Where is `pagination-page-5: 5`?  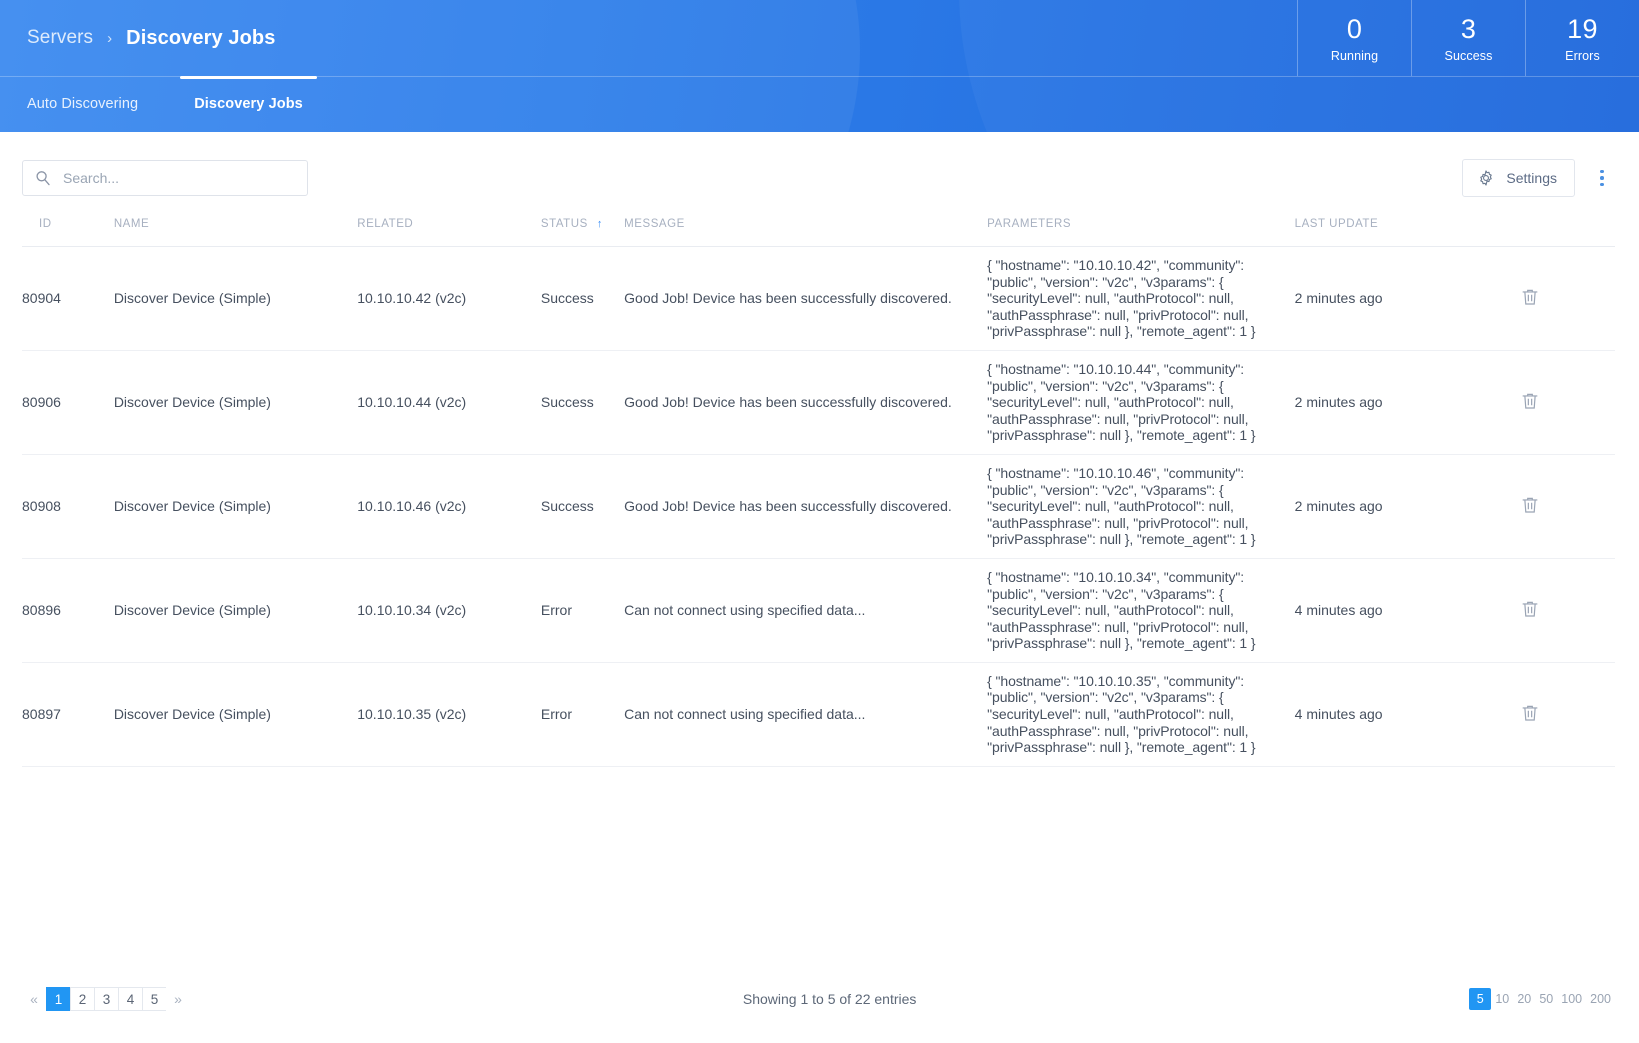 pagination-page-5: 5 is located at coordinates (154, 999).